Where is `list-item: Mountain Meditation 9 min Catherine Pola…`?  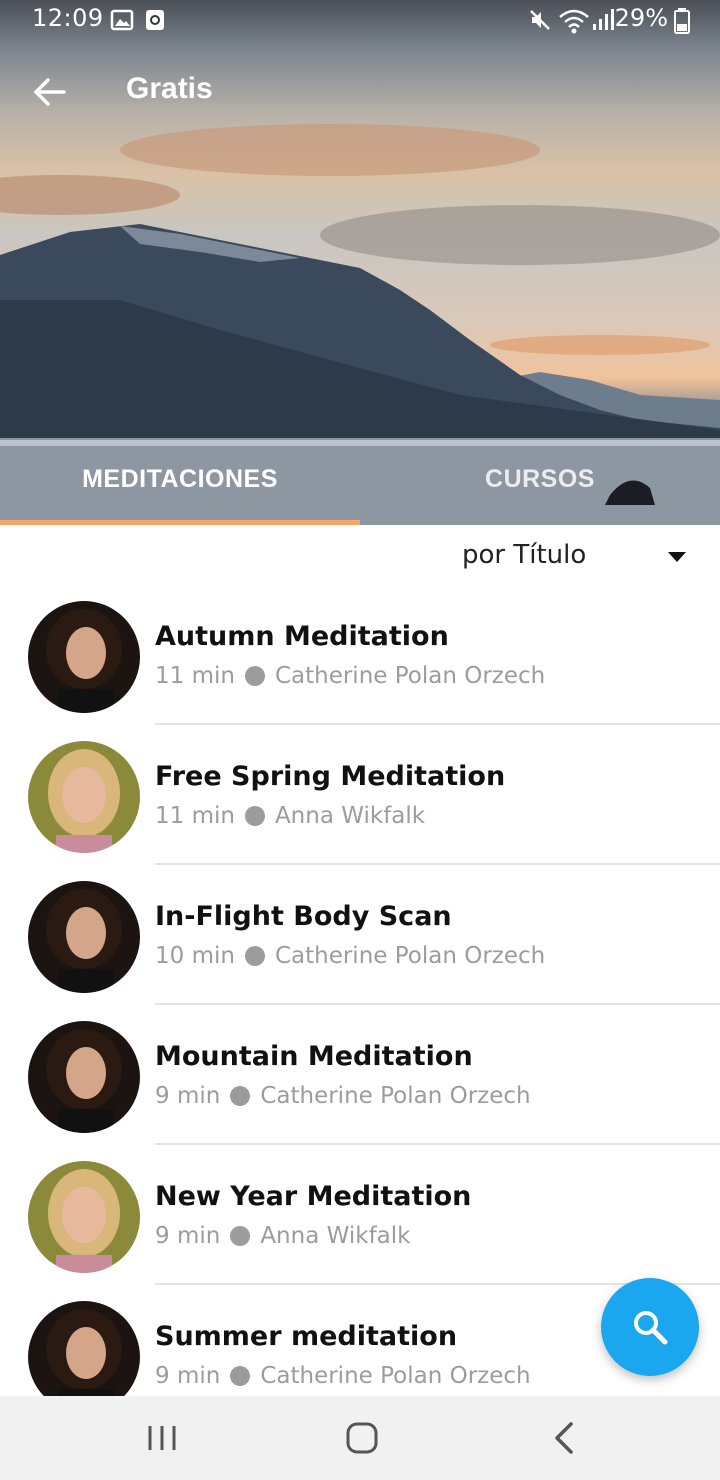
list-item: Mountain Meditation 9 min Catherine Pola… is located at coordinates (360, 1075).